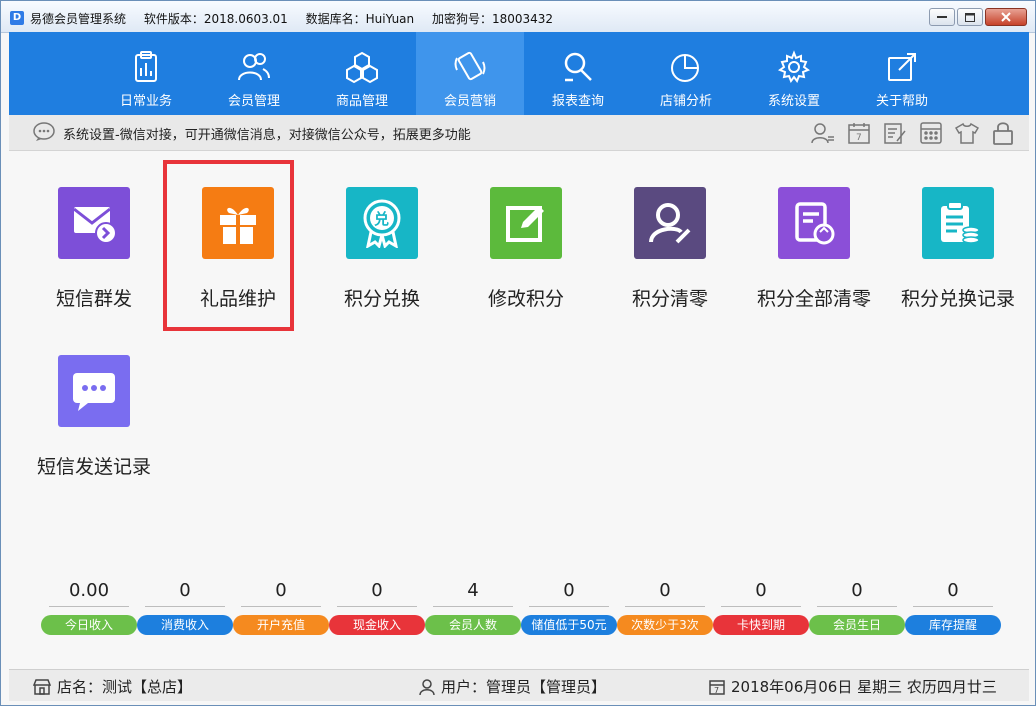 This screenshot has height=706, width=1036. I want to click on tile-points-exchange: 兑 积分兑换, so click(382, 231).